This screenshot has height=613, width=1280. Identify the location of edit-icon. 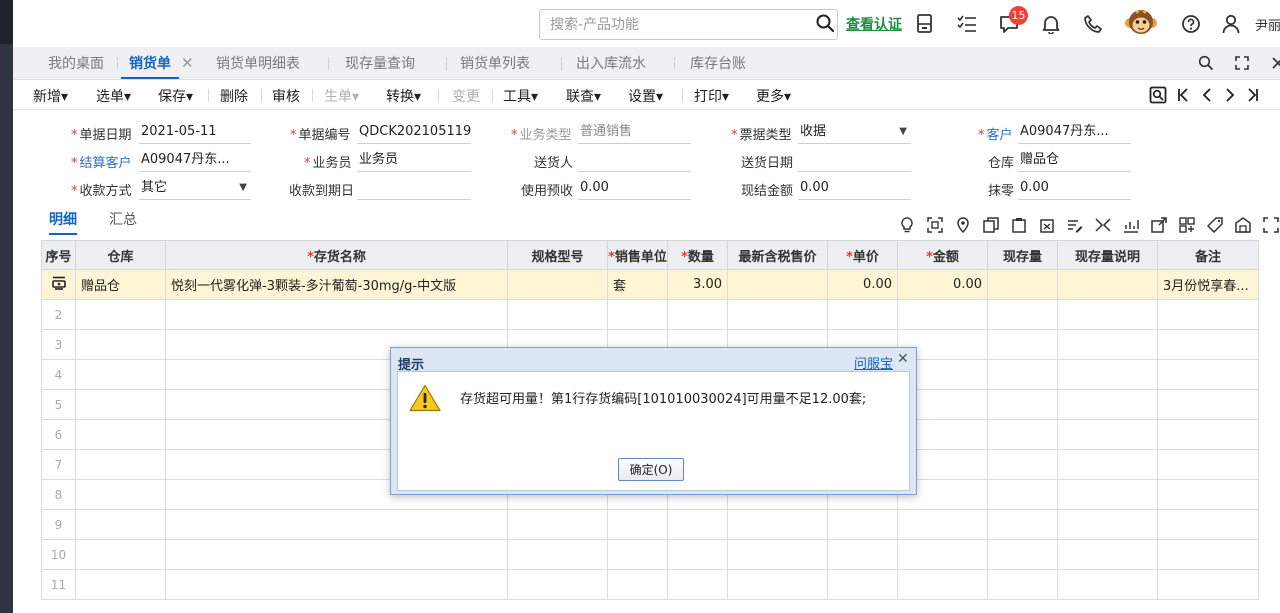
(1075, 227).